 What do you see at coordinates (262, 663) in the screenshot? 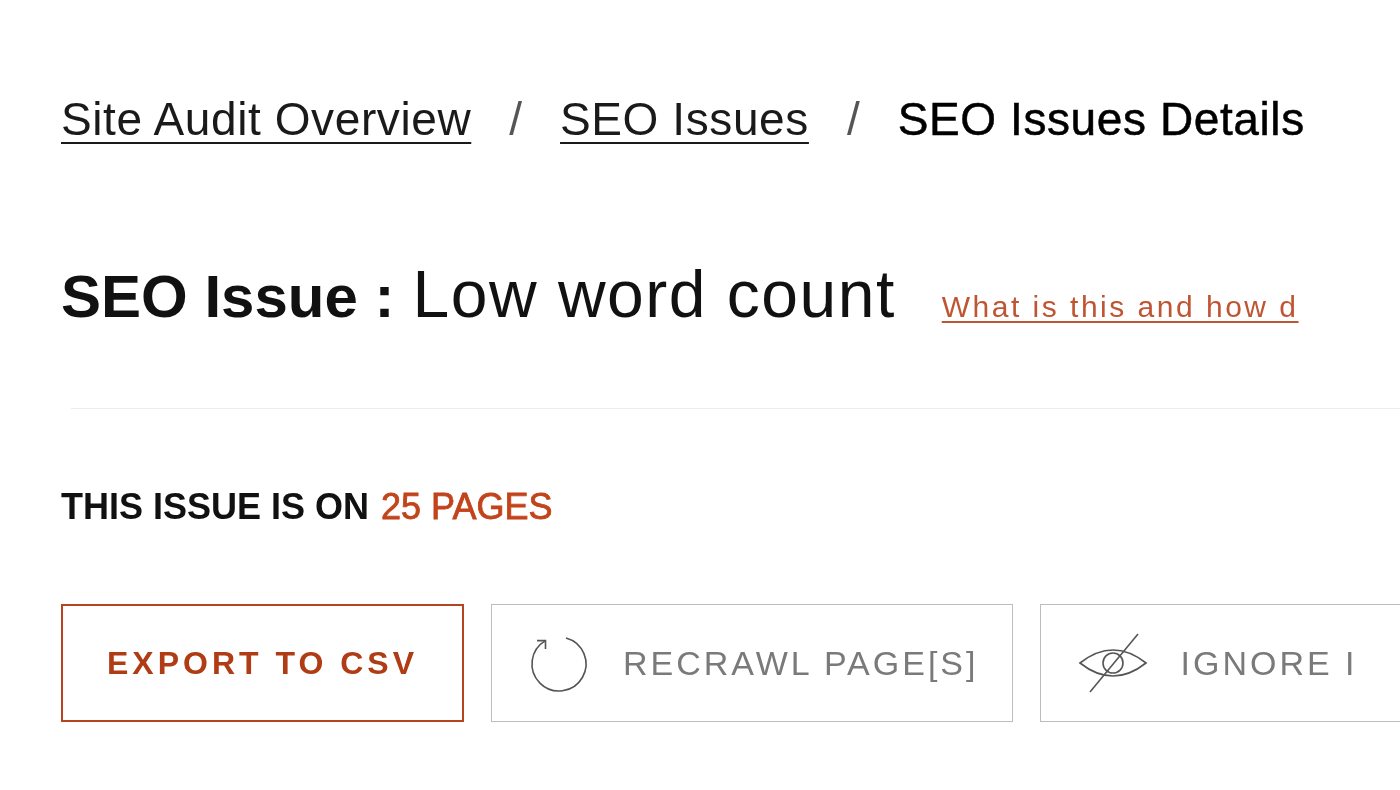
I see `export-button: EXPORT TO CSV` at bounding box center [262, 663].